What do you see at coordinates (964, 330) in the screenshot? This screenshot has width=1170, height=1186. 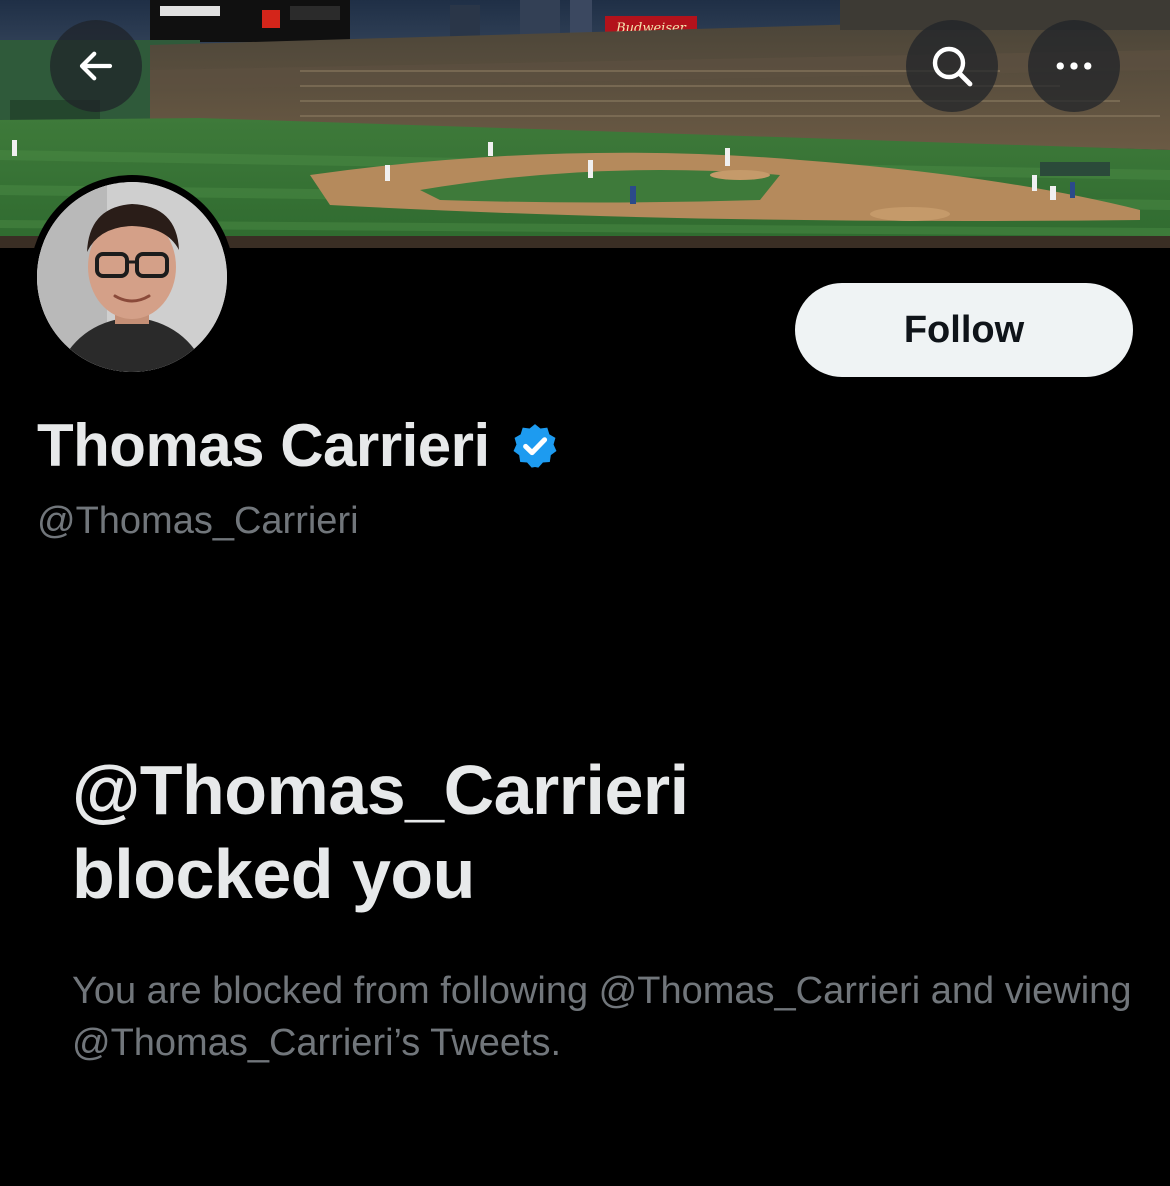 I see `follow-button: Follow` at bounding box center [964, 330].